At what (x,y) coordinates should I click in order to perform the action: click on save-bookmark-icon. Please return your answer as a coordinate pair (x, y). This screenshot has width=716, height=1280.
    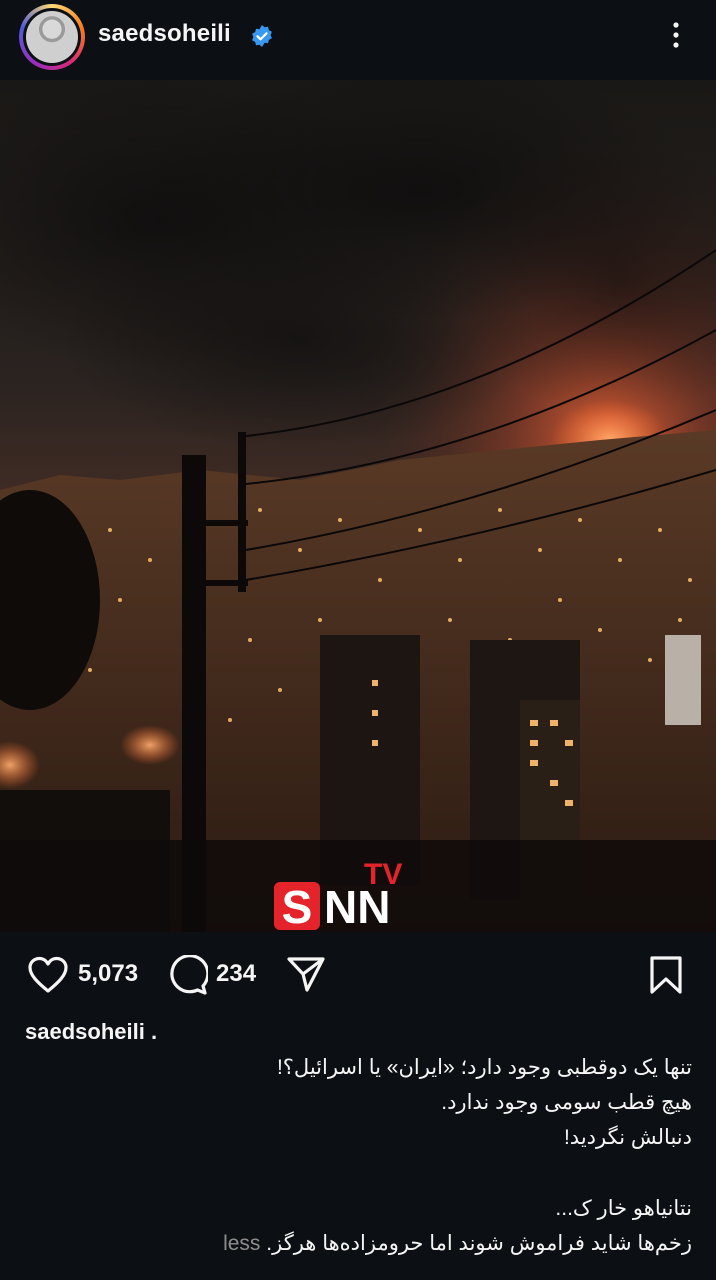
    Looking at the image, I should click on (666, 975).